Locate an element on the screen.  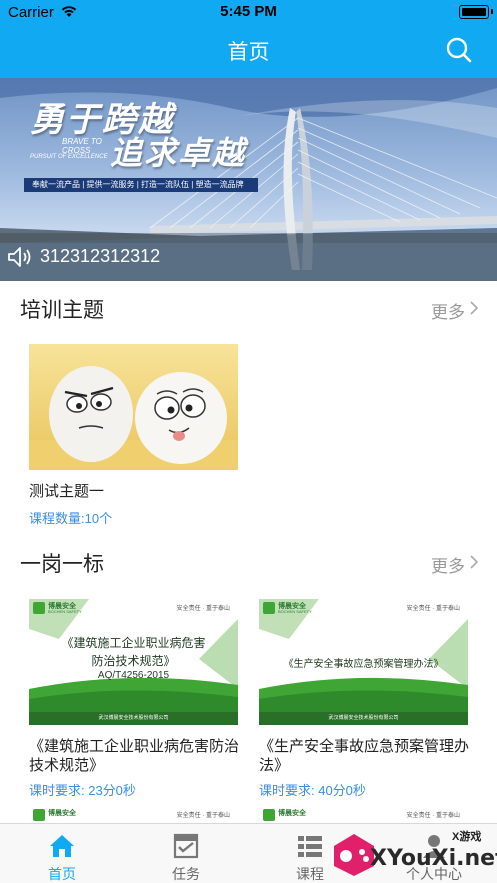
section-title-post: 一岗一标 is located at coordinates (62, 564).